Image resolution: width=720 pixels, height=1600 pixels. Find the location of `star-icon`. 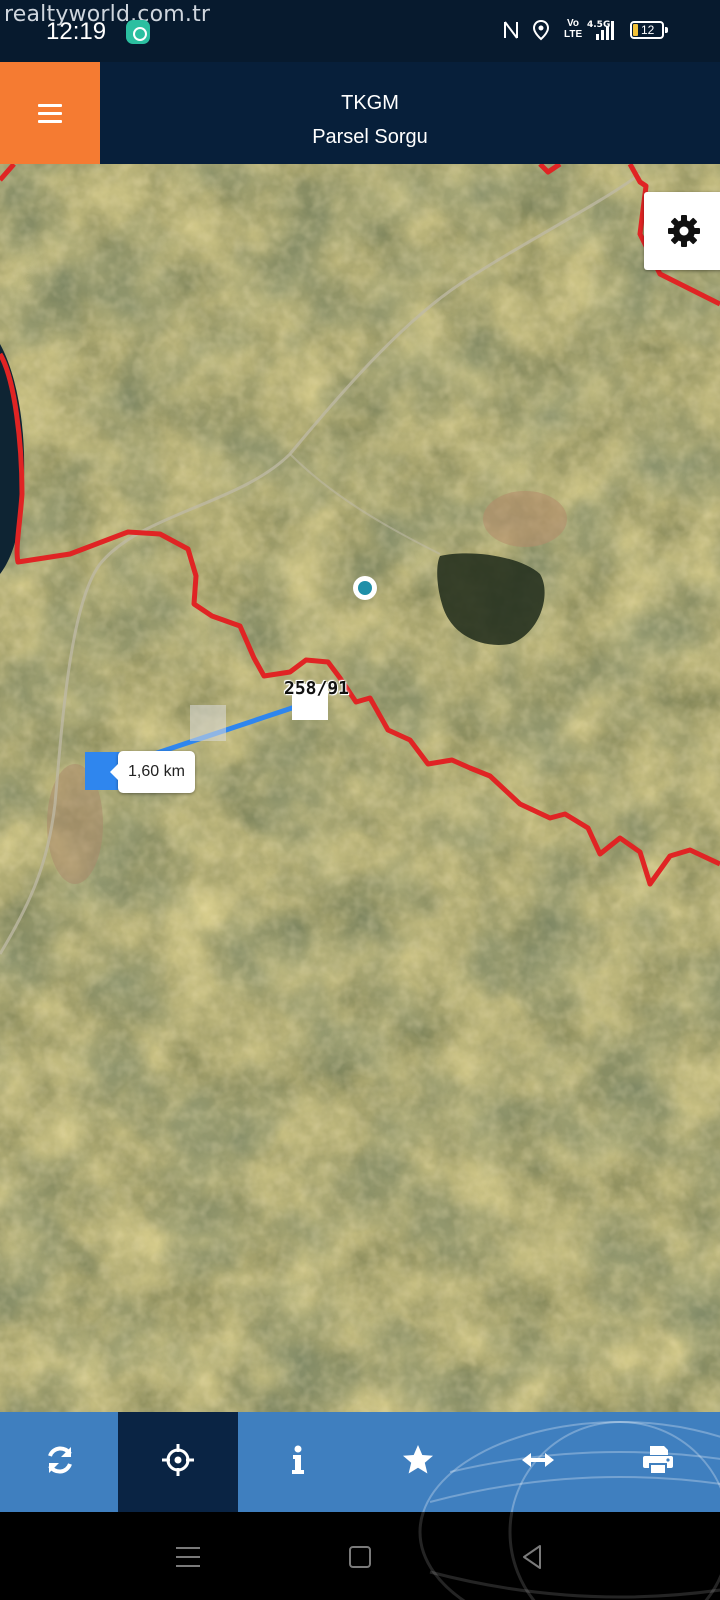

star-icon is located at coordinates (418, 1459).